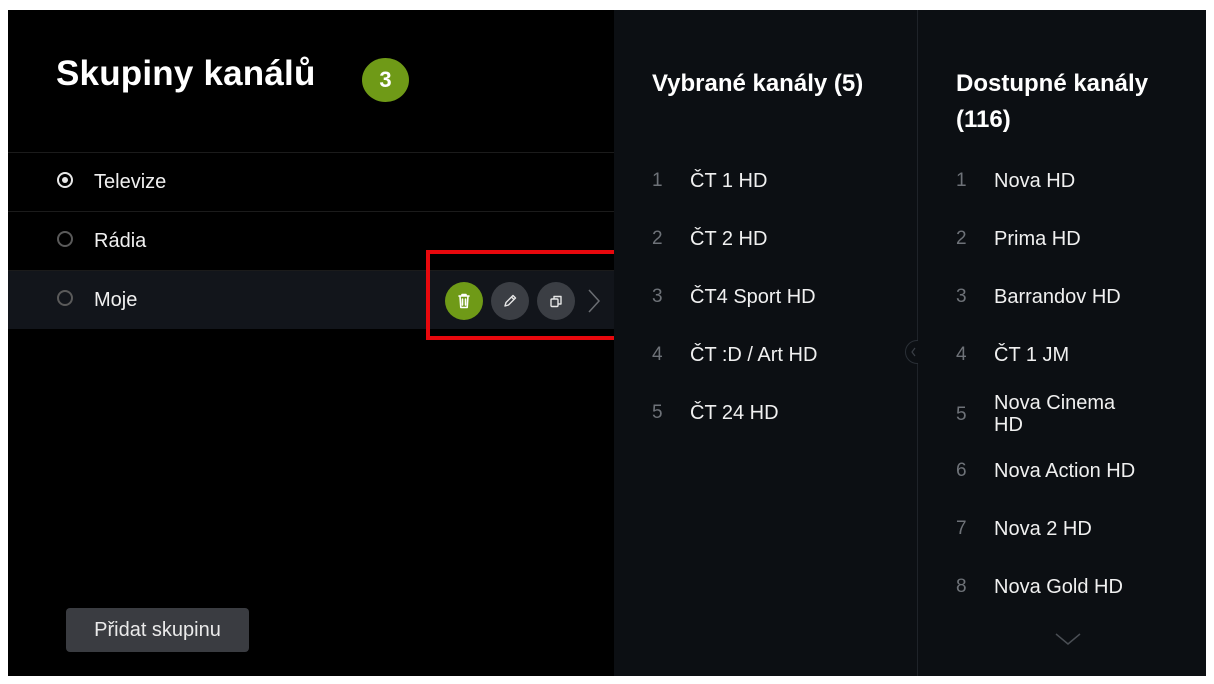  What do you see at coordinates (120, 241) in the screenshot?
I see `group-label: Rádia` at bounding box center [120, 241].